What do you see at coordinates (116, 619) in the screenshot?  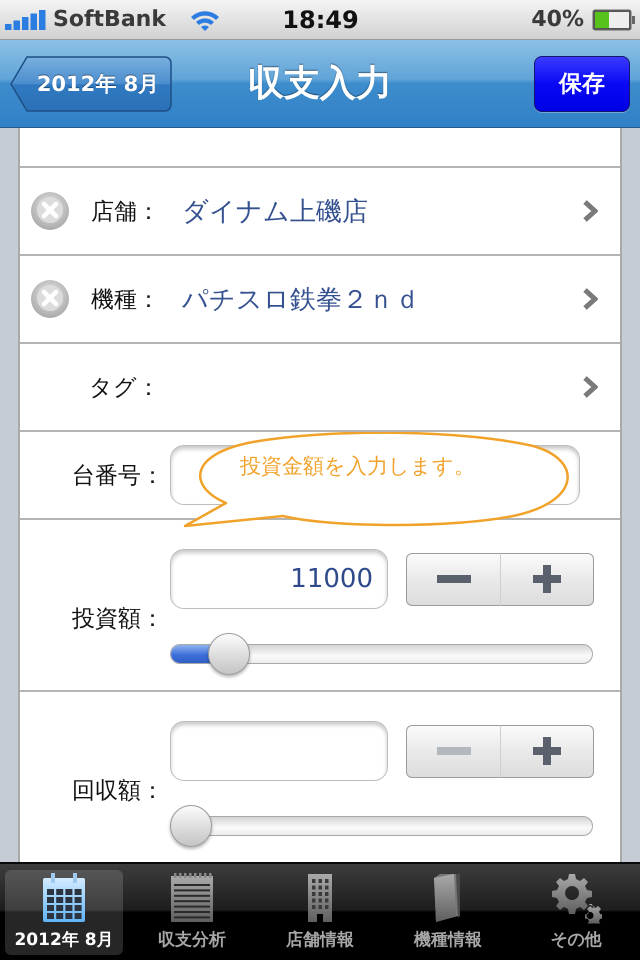 I see `field-label: 投資額：` at bounding box center [116, 619].